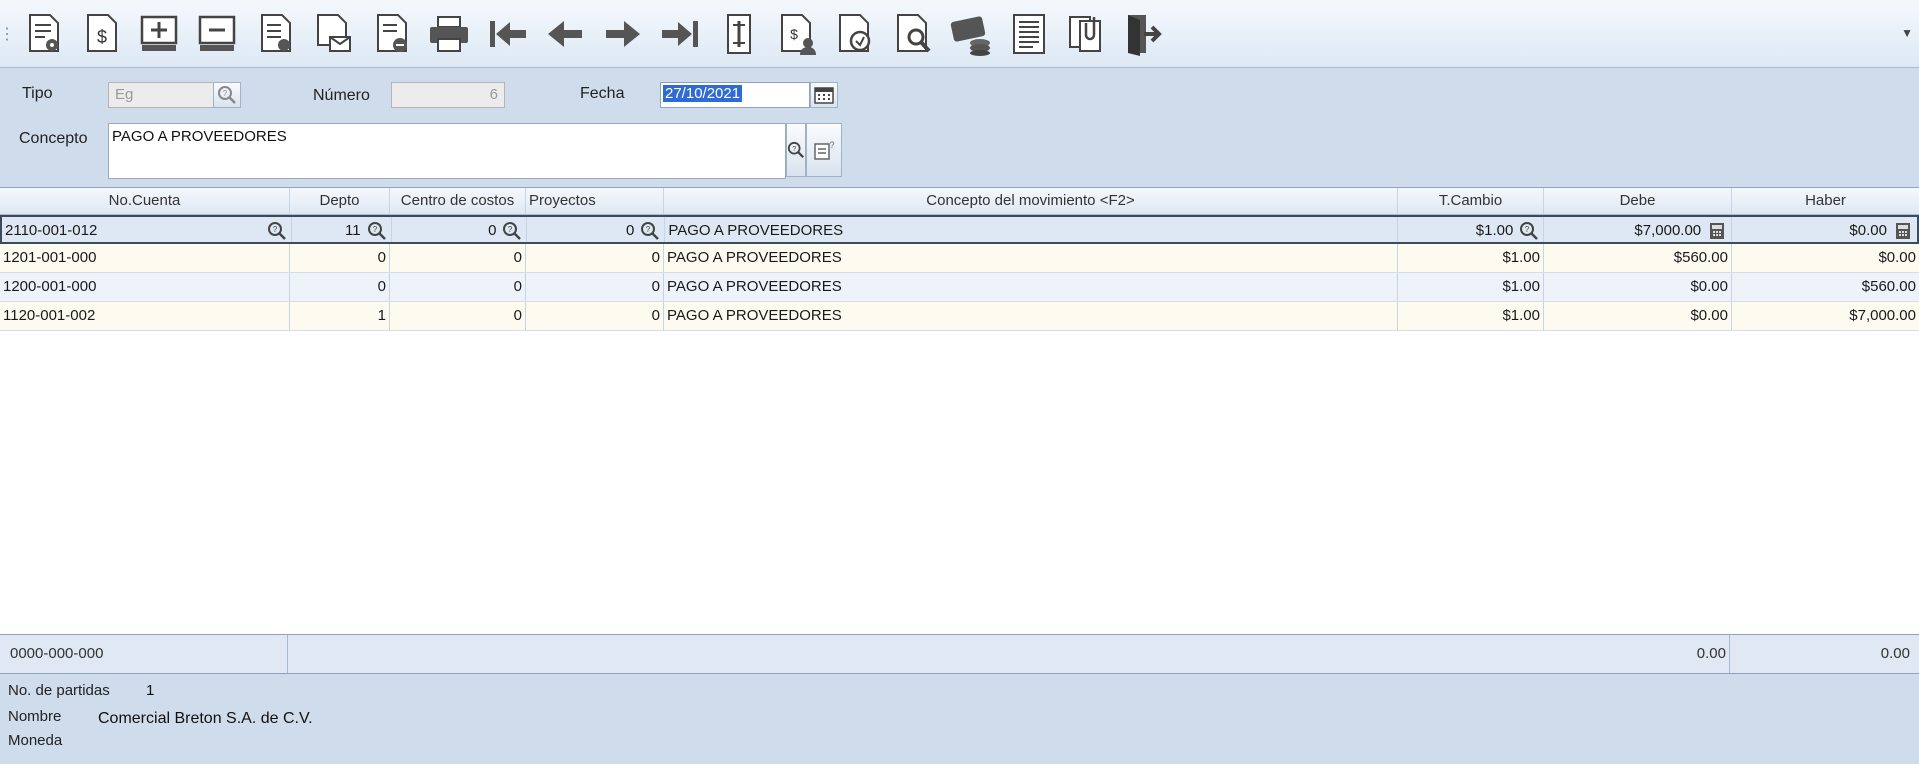 Image resolution: width=1919 pixels, height=764 pixels. I want to click on concepto-textarea: PAGO A PROVEEDORES, so click(447, 151).